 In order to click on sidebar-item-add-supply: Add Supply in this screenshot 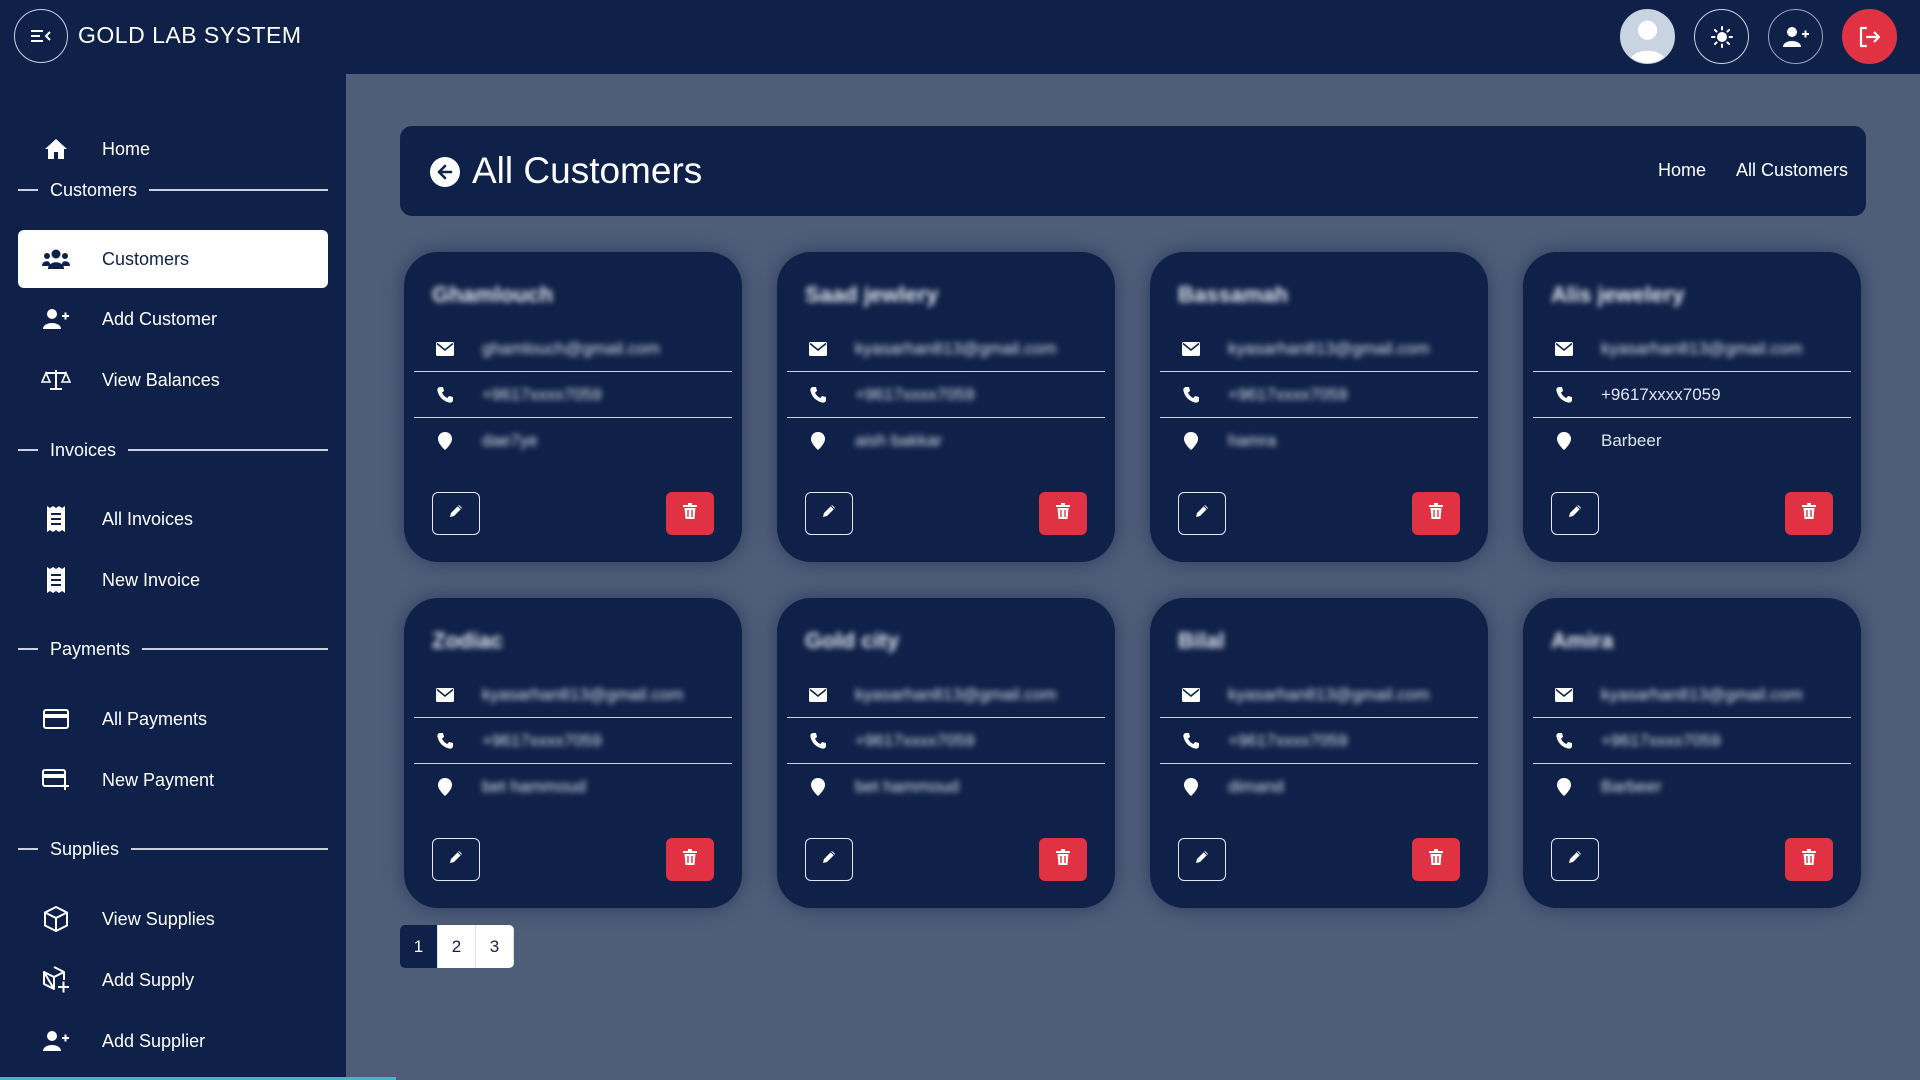, I will do `click(173, 980)`.